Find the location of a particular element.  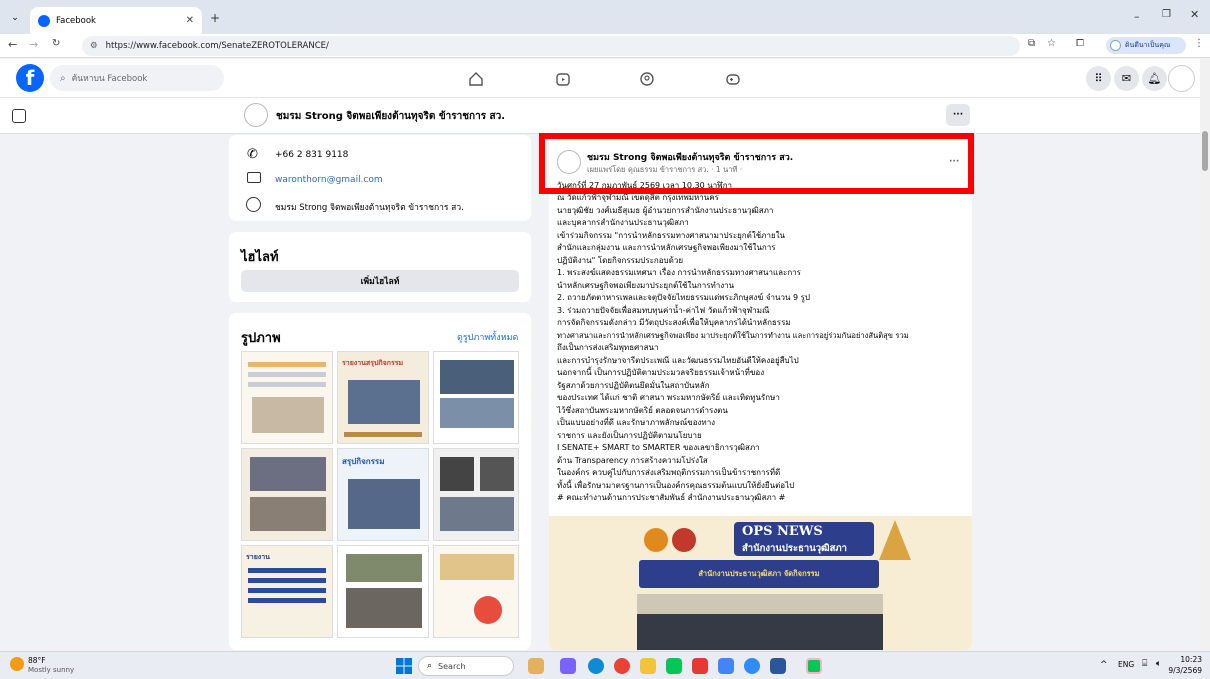

home-icon is located at coordinates (476, 79).